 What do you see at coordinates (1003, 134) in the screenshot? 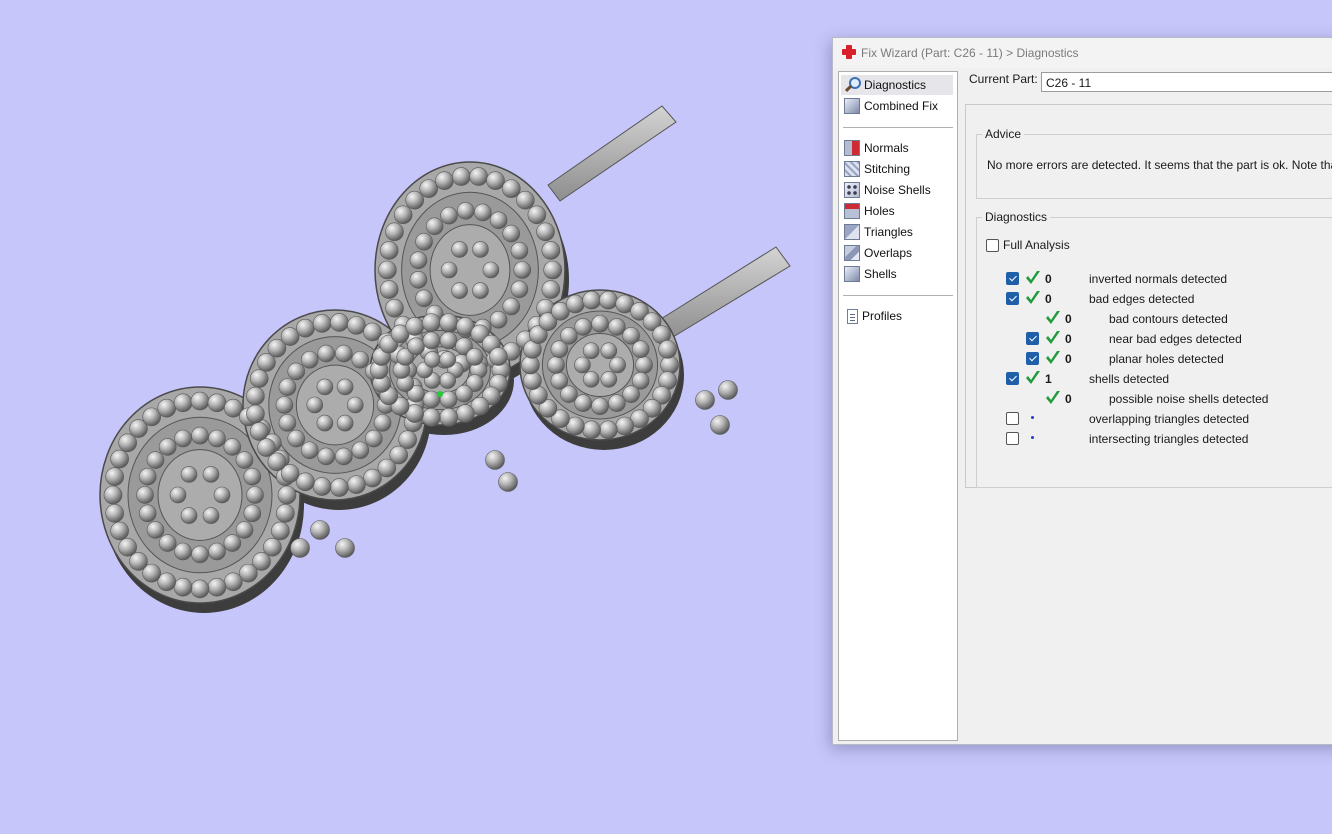
I see `advice-legend: Advice` at bounding box center [1003, 134].